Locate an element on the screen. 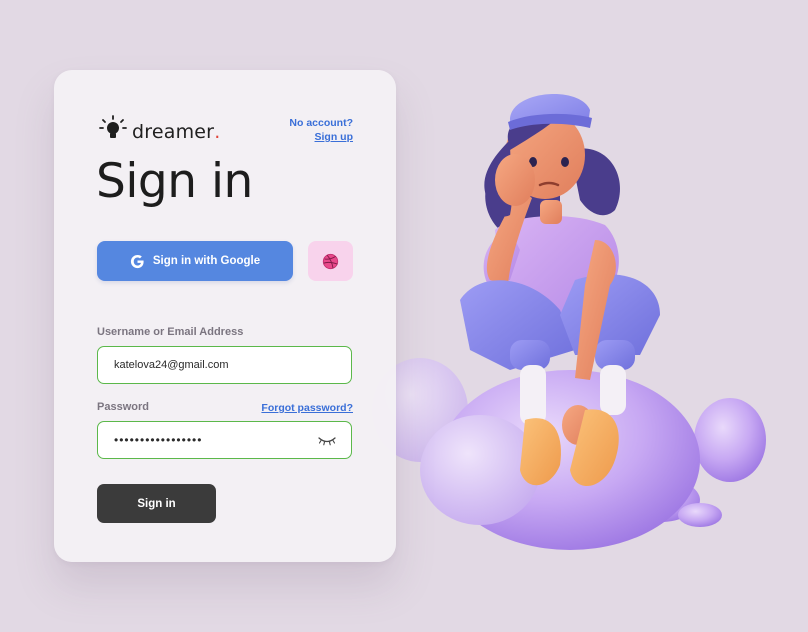  eye-closed-icon is located at coordinates (327, 440).